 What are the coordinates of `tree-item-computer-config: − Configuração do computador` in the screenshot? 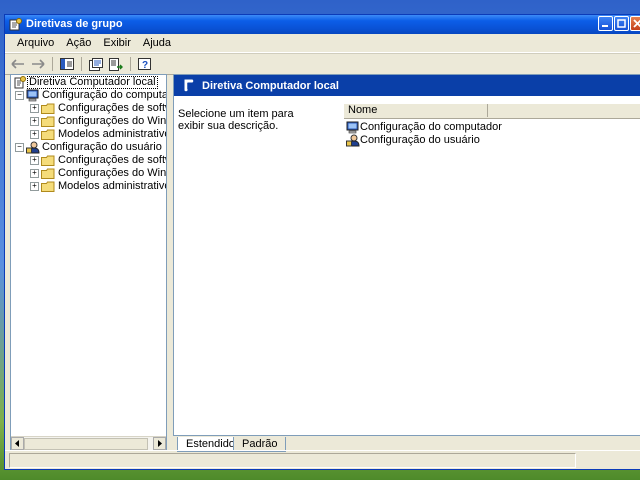 It's located at (88, 95).